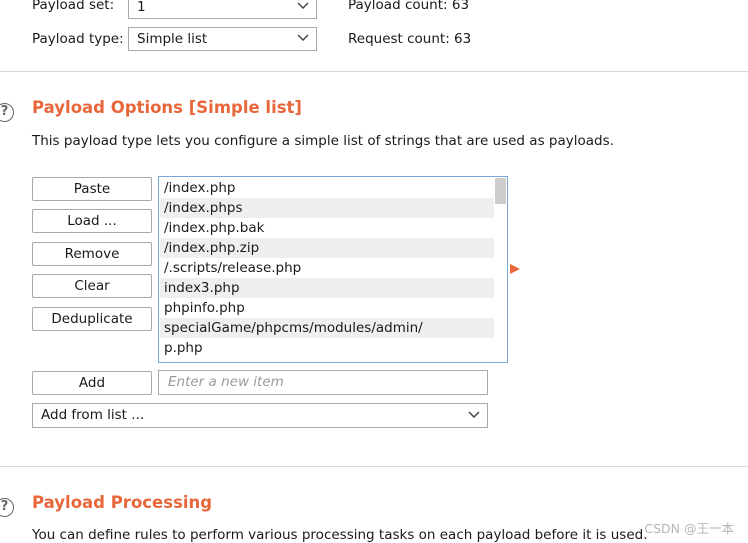 This screenshot has height=543, width=748. I want to click on payload-count-text: Payload count: 63, so click(409, 6).